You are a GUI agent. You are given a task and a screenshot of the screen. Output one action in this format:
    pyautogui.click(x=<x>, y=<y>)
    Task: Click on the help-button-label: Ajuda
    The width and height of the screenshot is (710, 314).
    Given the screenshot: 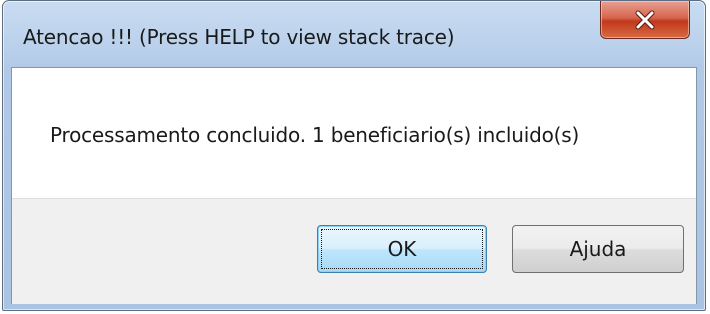 What is the action you would take?
    pyautogui.click(x=598, y=249)
    